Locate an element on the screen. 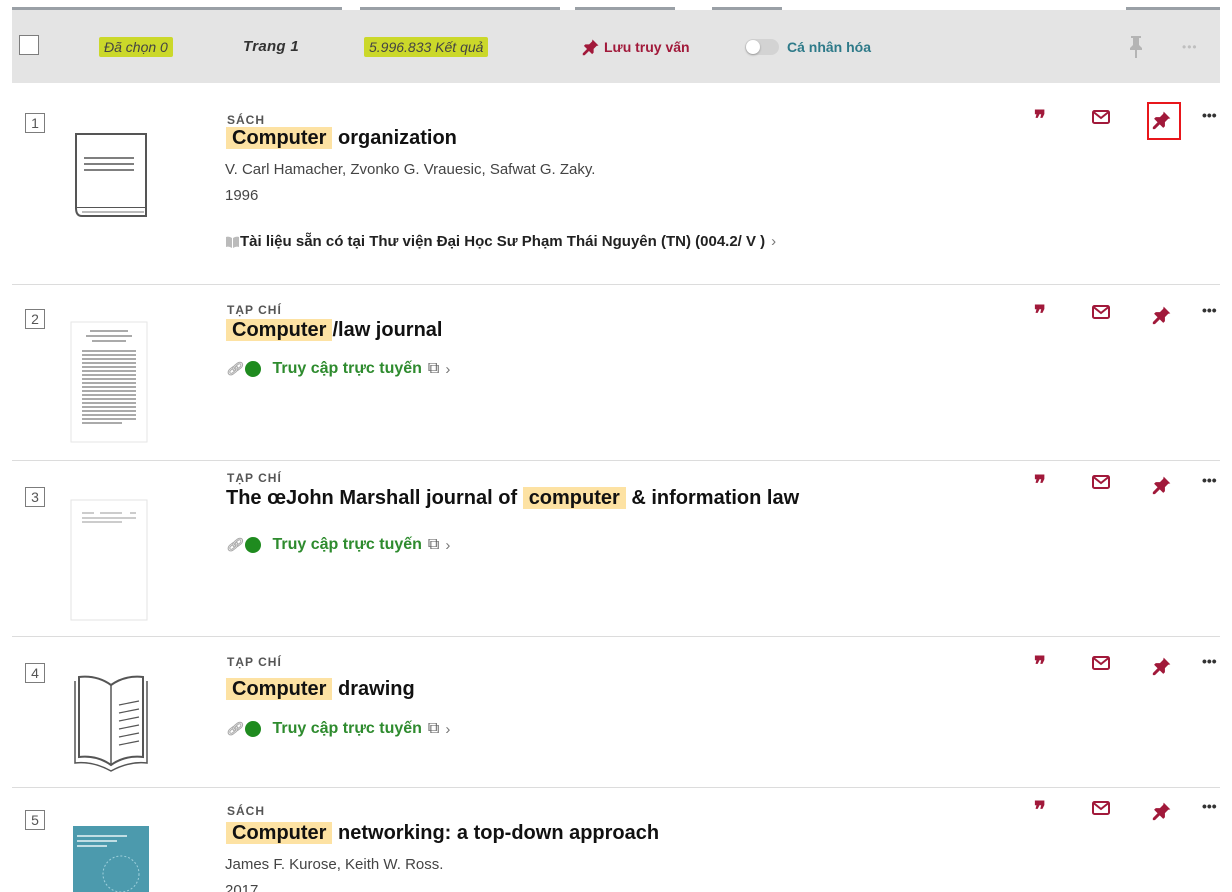 The image size is (1232, 892). result-title: Computer organization is located at coordinates (341, 138).